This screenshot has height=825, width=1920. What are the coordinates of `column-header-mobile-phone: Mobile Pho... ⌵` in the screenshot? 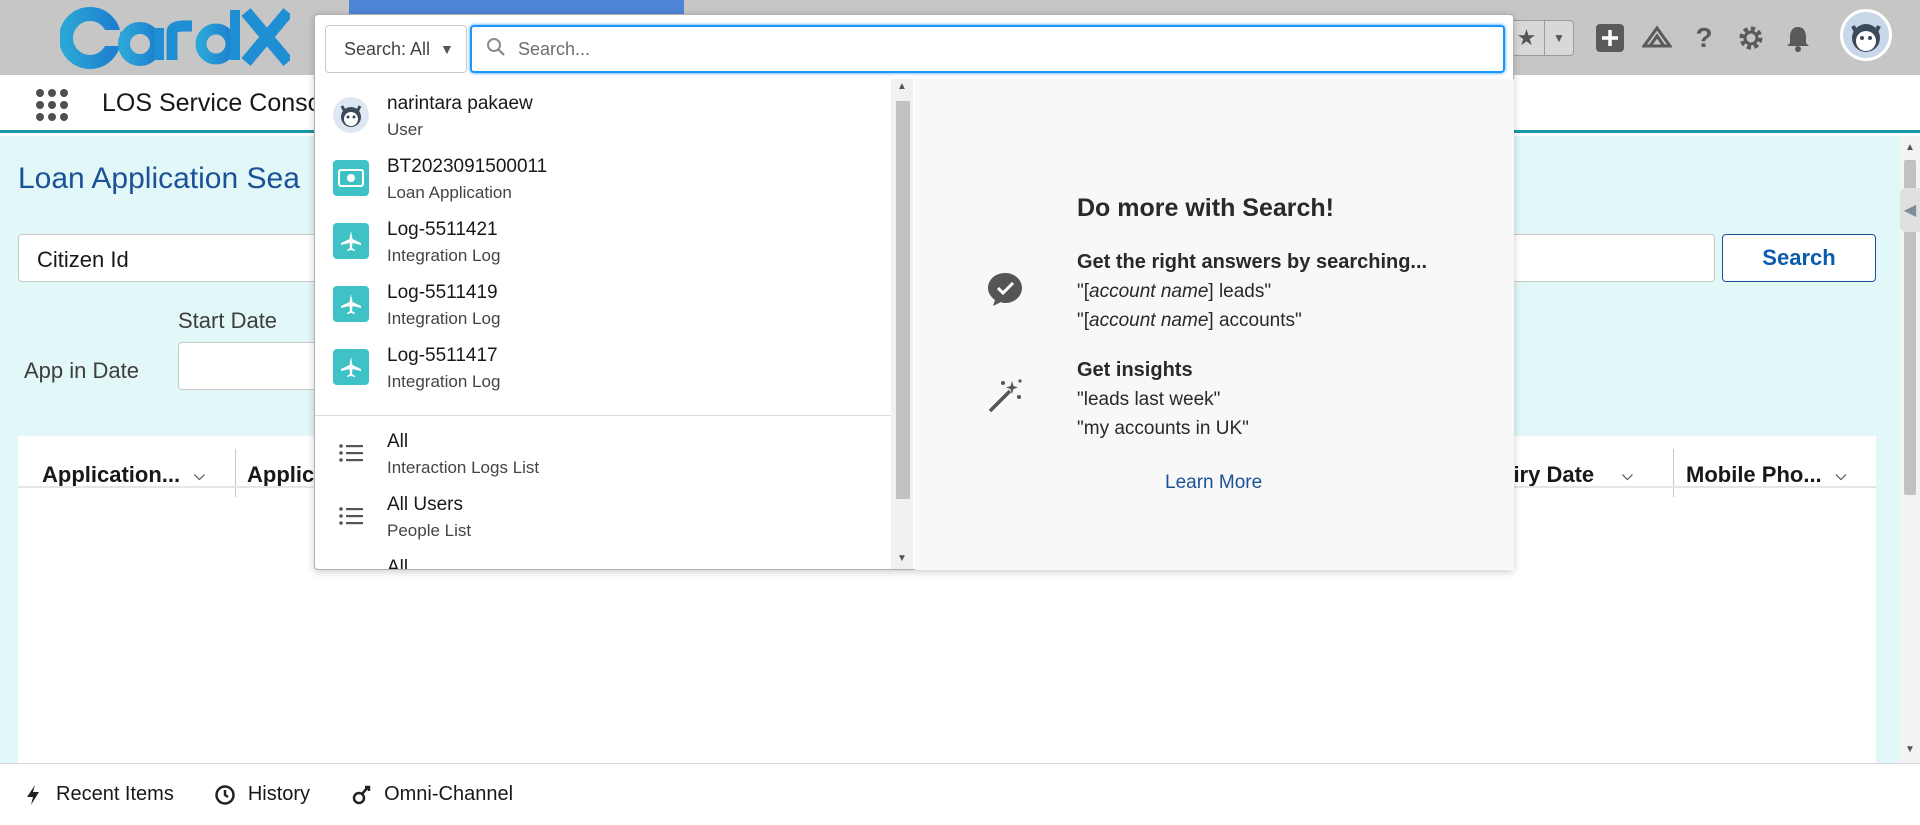 It's located at (1766, 475).